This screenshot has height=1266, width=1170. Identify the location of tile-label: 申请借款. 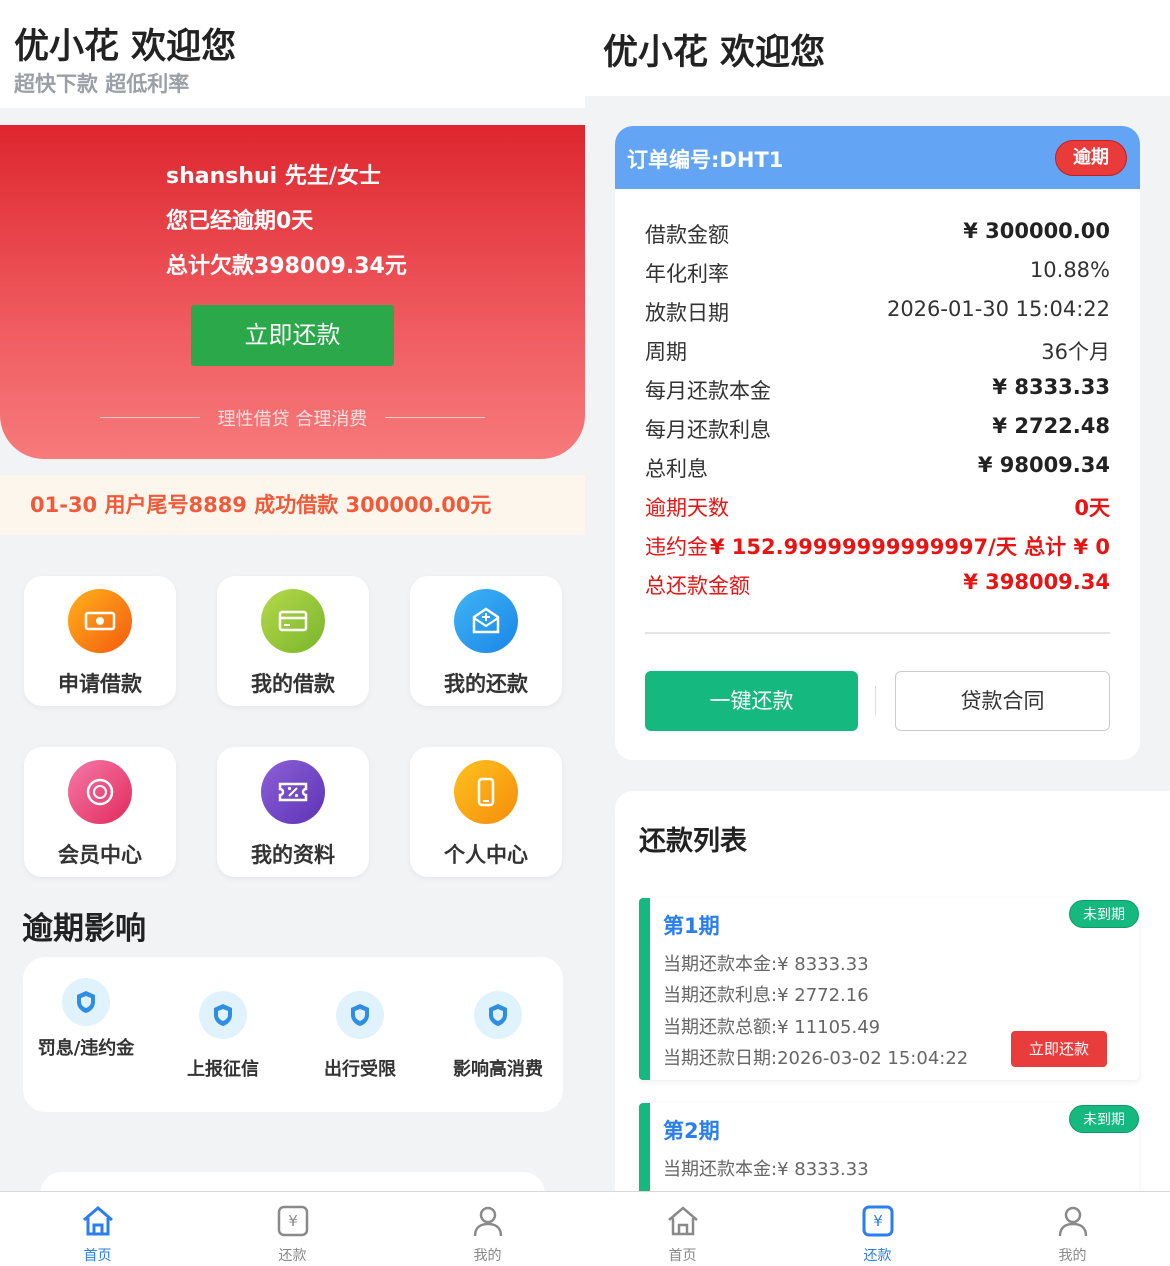
(100, 684).